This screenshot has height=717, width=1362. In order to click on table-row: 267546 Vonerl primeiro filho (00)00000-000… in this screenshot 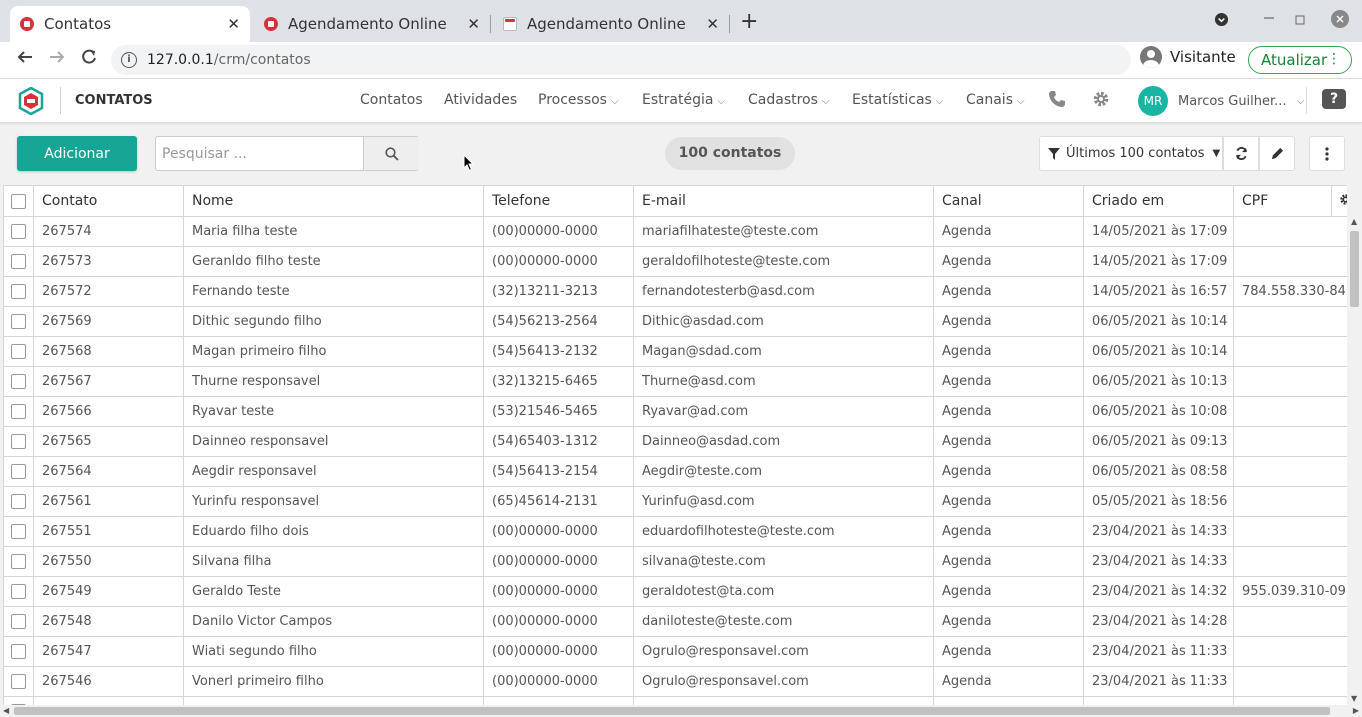, I will do `click(675, 681)`.